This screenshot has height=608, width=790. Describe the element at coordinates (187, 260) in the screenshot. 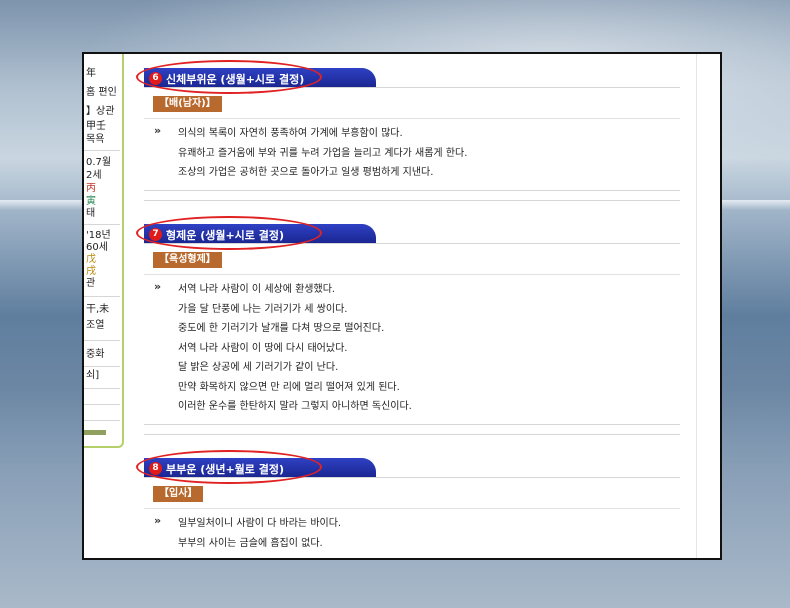

I see `section-subtitle-badge: 【욕성형제】` at that location.